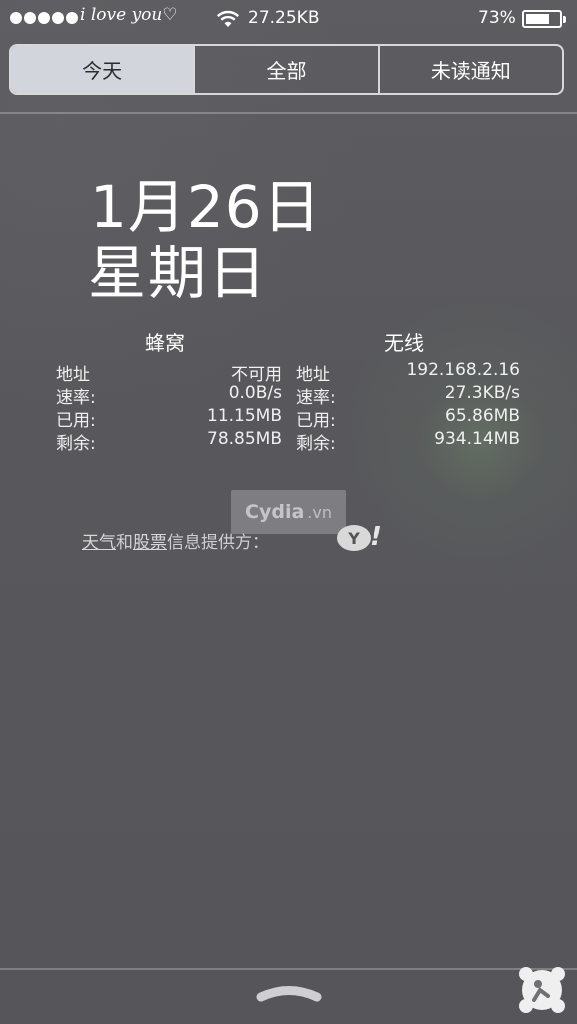 The width and height of the screenshot is (577, 1024). Describe the element at coordinates (129, 15) in the screenshot. I see `carrier-name: i love you♡` at that location.